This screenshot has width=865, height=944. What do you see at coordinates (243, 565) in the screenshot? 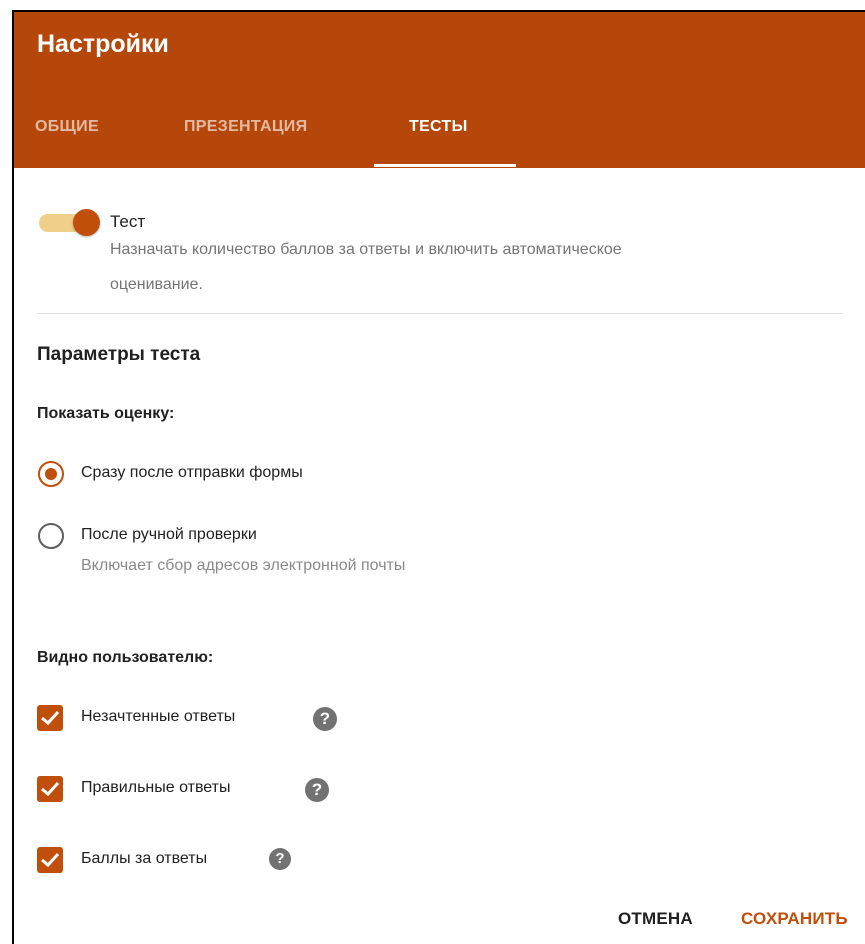
I see `radio-manual-review-hint: Включает сбор адресов электронной почты` at bounding box center [243, 565].